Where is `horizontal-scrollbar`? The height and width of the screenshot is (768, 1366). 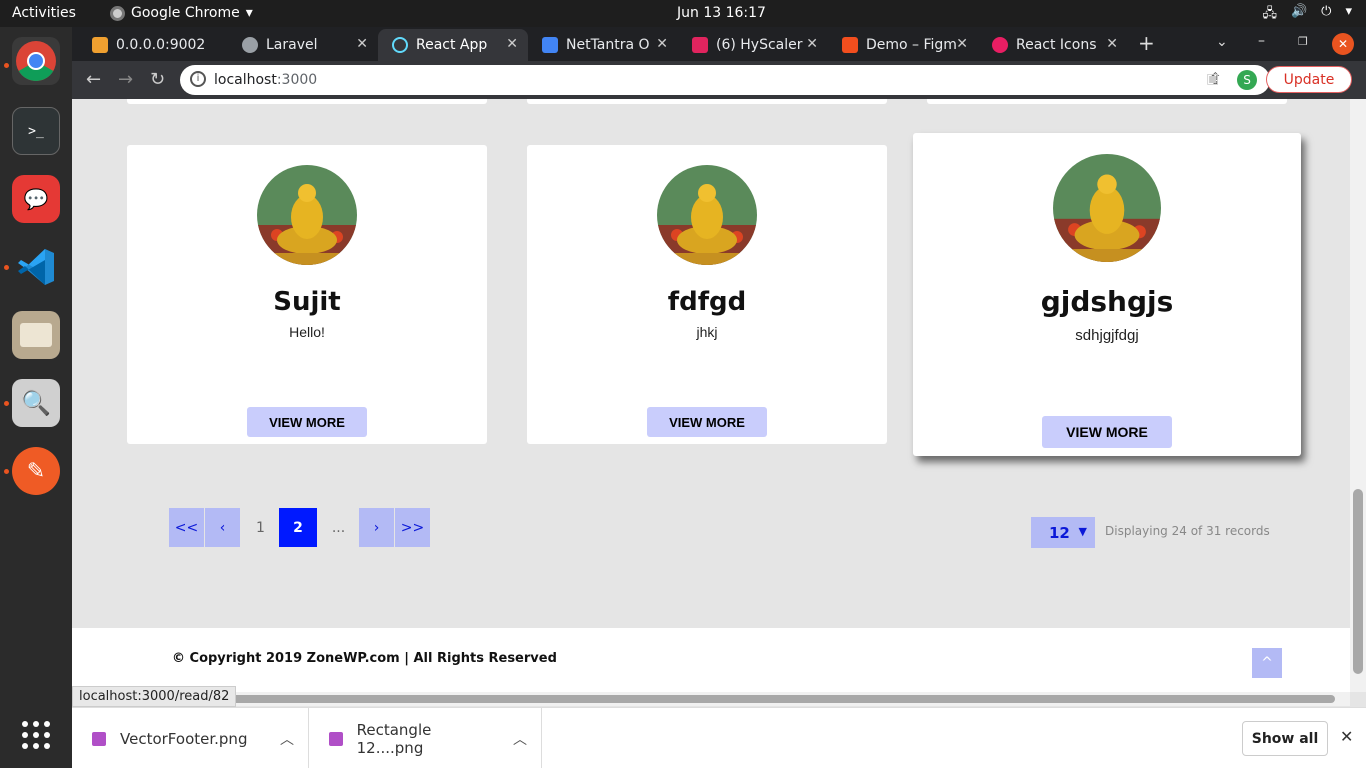
horizontal-scrollbar is located at coordinates (711, 699).